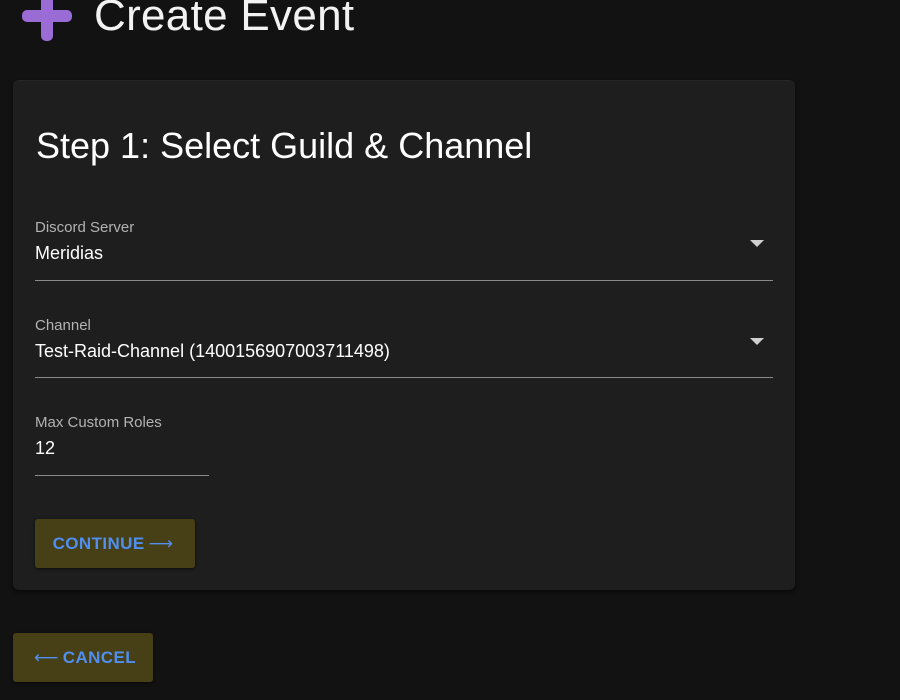 This screenshot has height=700, width=900. I want to click on plus-icon, so click(47, 20).